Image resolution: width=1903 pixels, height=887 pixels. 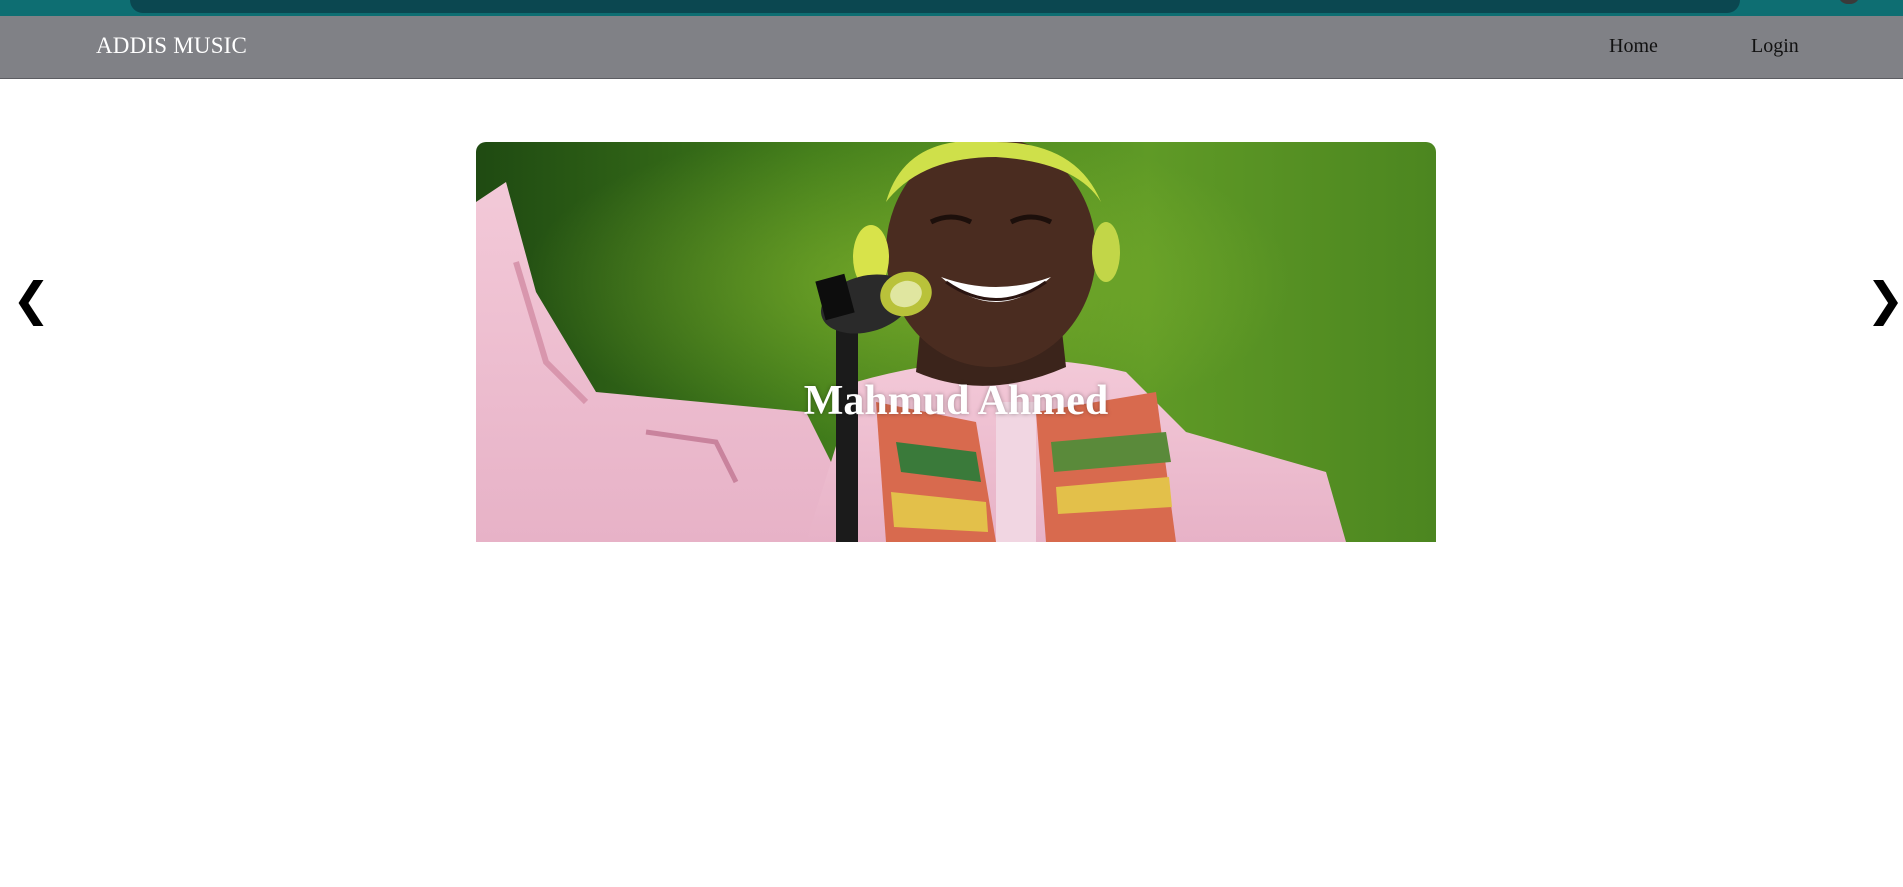 I want to click on browser-top-strip, so click(x=951, y=8).